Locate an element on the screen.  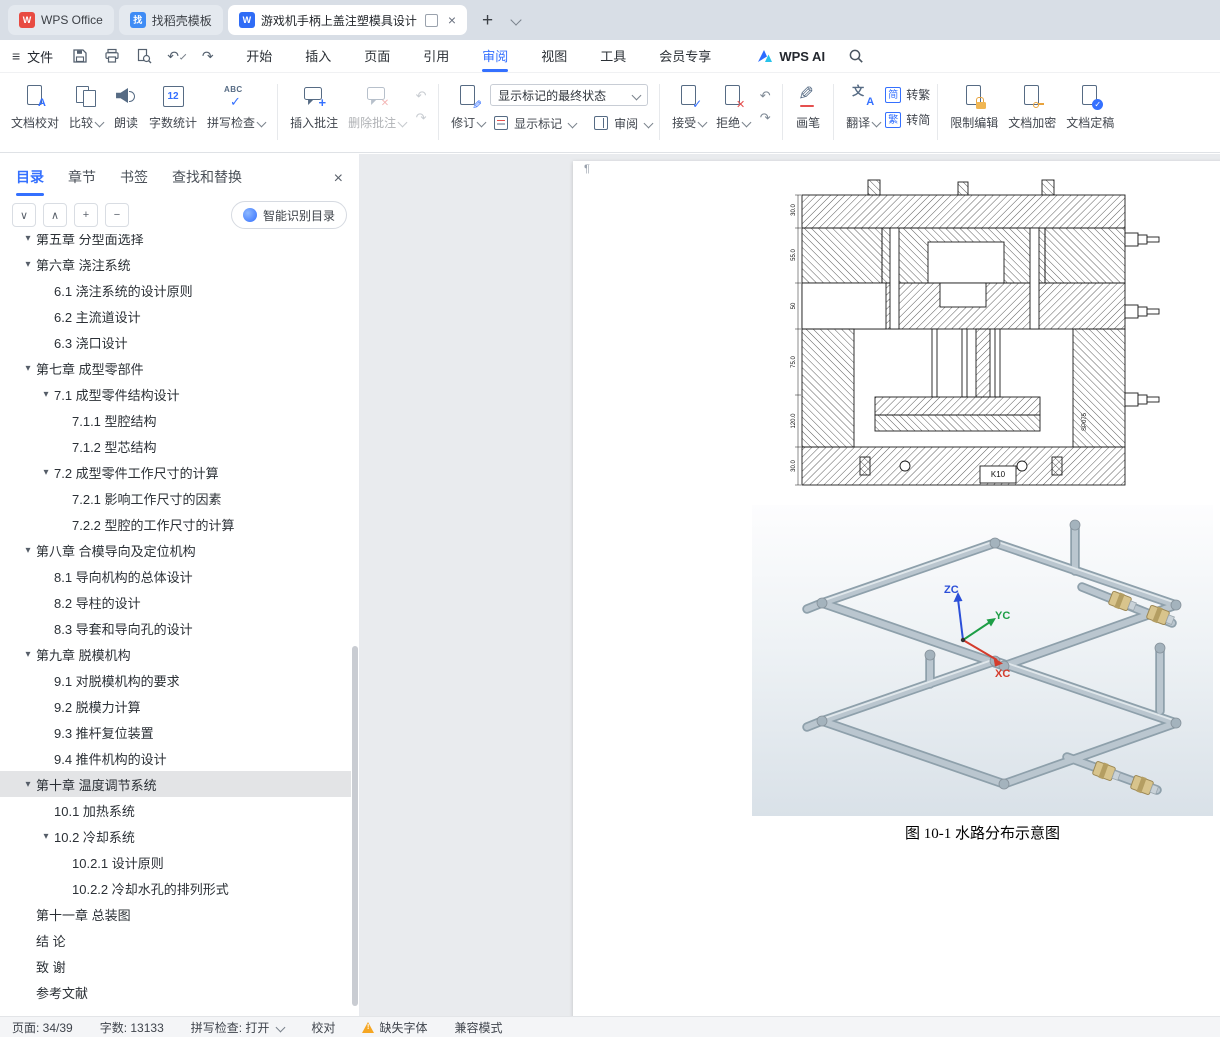
menu-tab: 页面 is located at coordinates (377, 56).